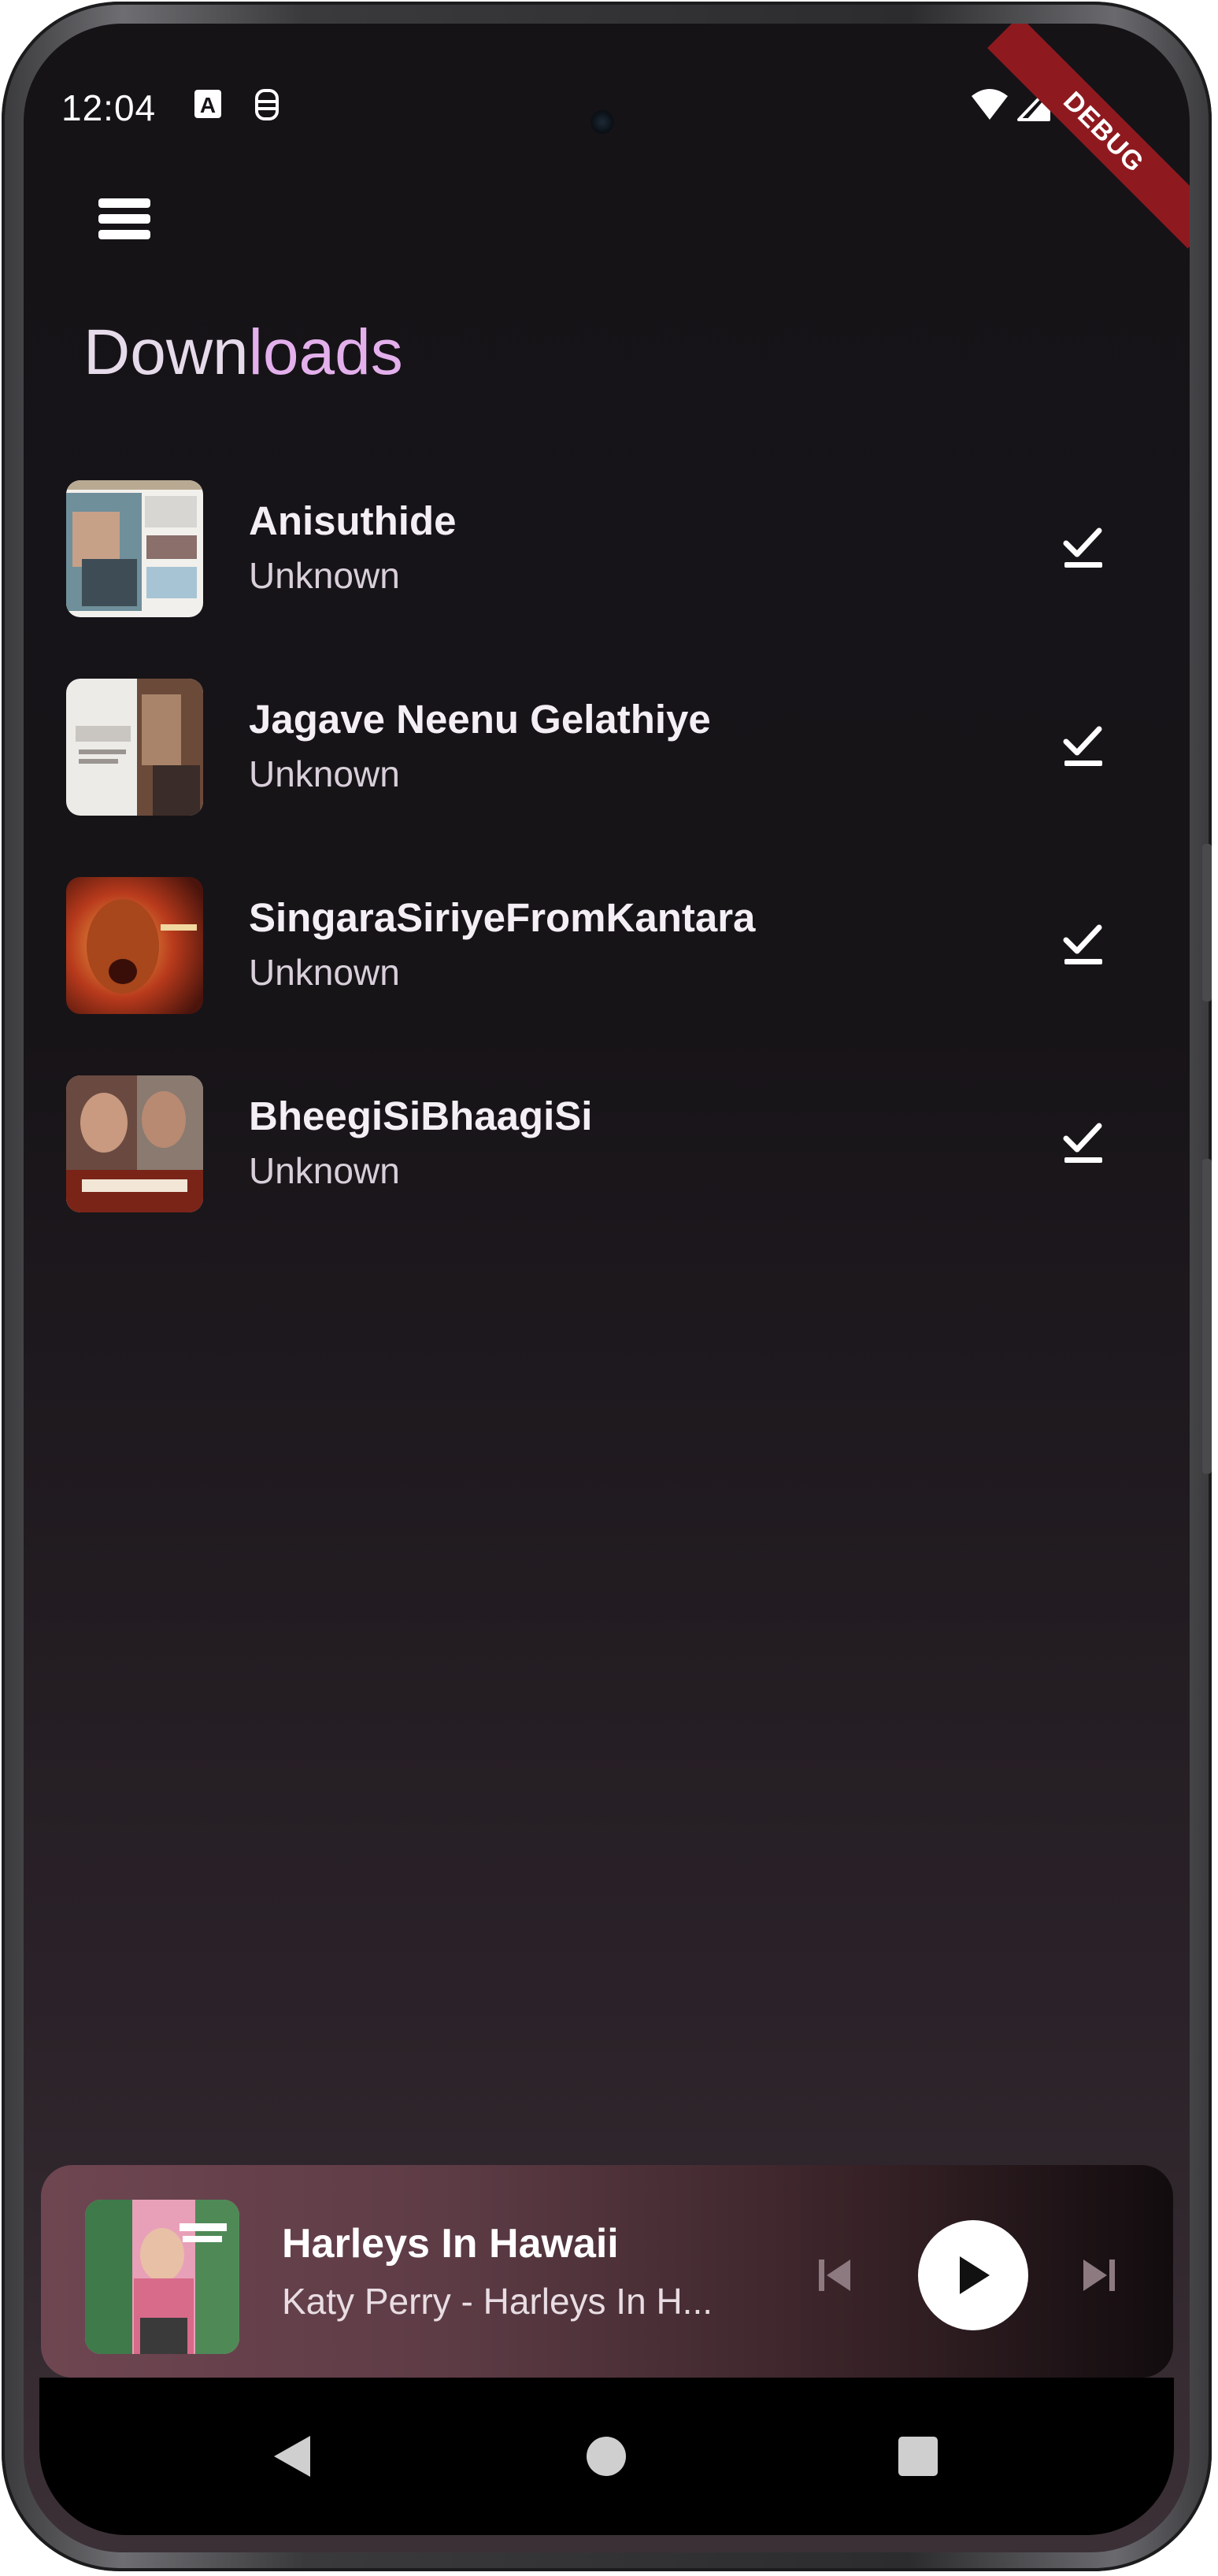 The width and height of the screenshot is (1218, 2576). I want to click on song-title: BheegiSiBhaagiSi, so click(421, 1116).